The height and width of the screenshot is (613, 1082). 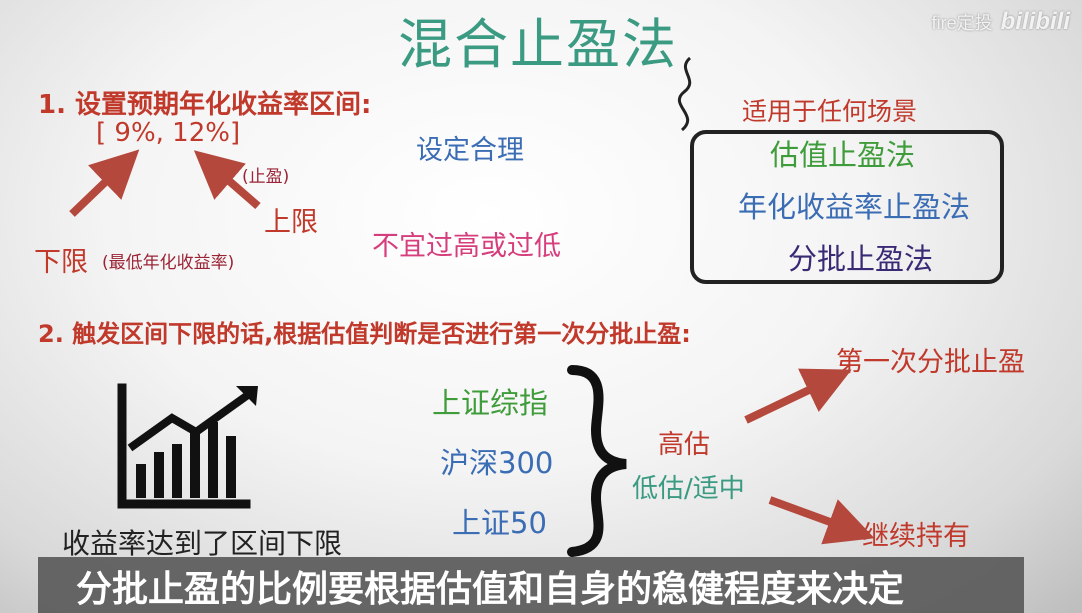 What do you see at coordinates (490, 589) in the screenshot?
I see `subtitle-text: 分批止盈的比例要根据估值和自身的稳健程度来决定` at bounding box center [490, 589].